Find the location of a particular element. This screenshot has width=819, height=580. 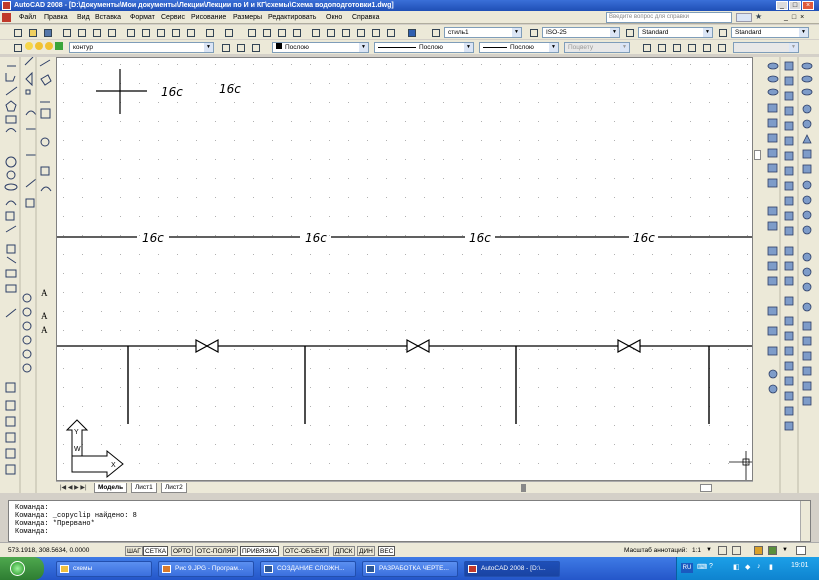

annotation-scale-value: 1:1 is located at coordinates (696, 550).